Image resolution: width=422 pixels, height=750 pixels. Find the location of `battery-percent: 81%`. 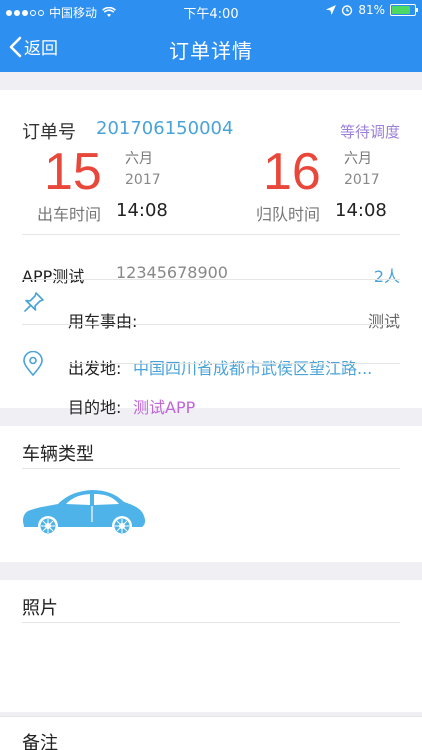

battery-percent: 81% is located at coordinates (371, 10).